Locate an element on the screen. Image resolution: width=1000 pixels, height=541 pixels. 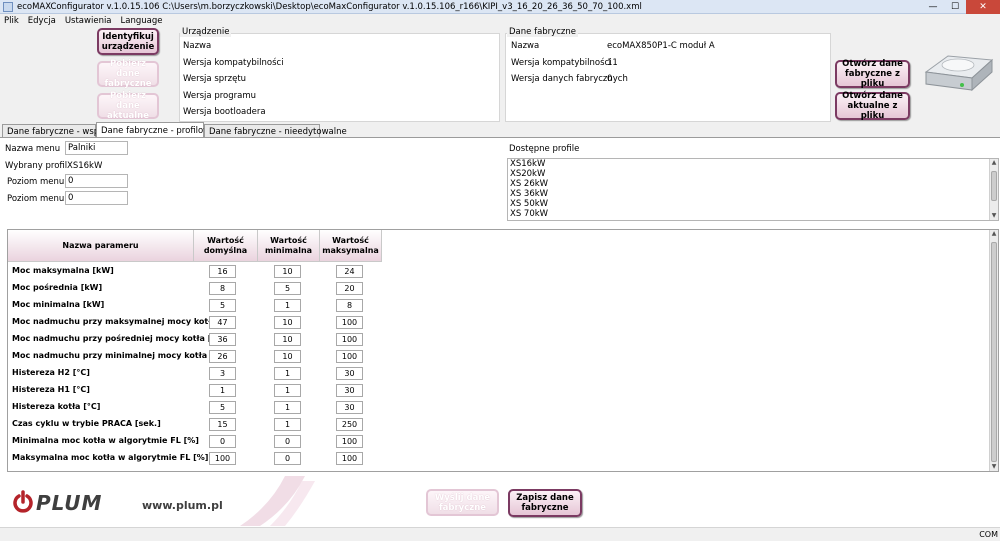
minimize-button: — is located at coordinates (933, 7).